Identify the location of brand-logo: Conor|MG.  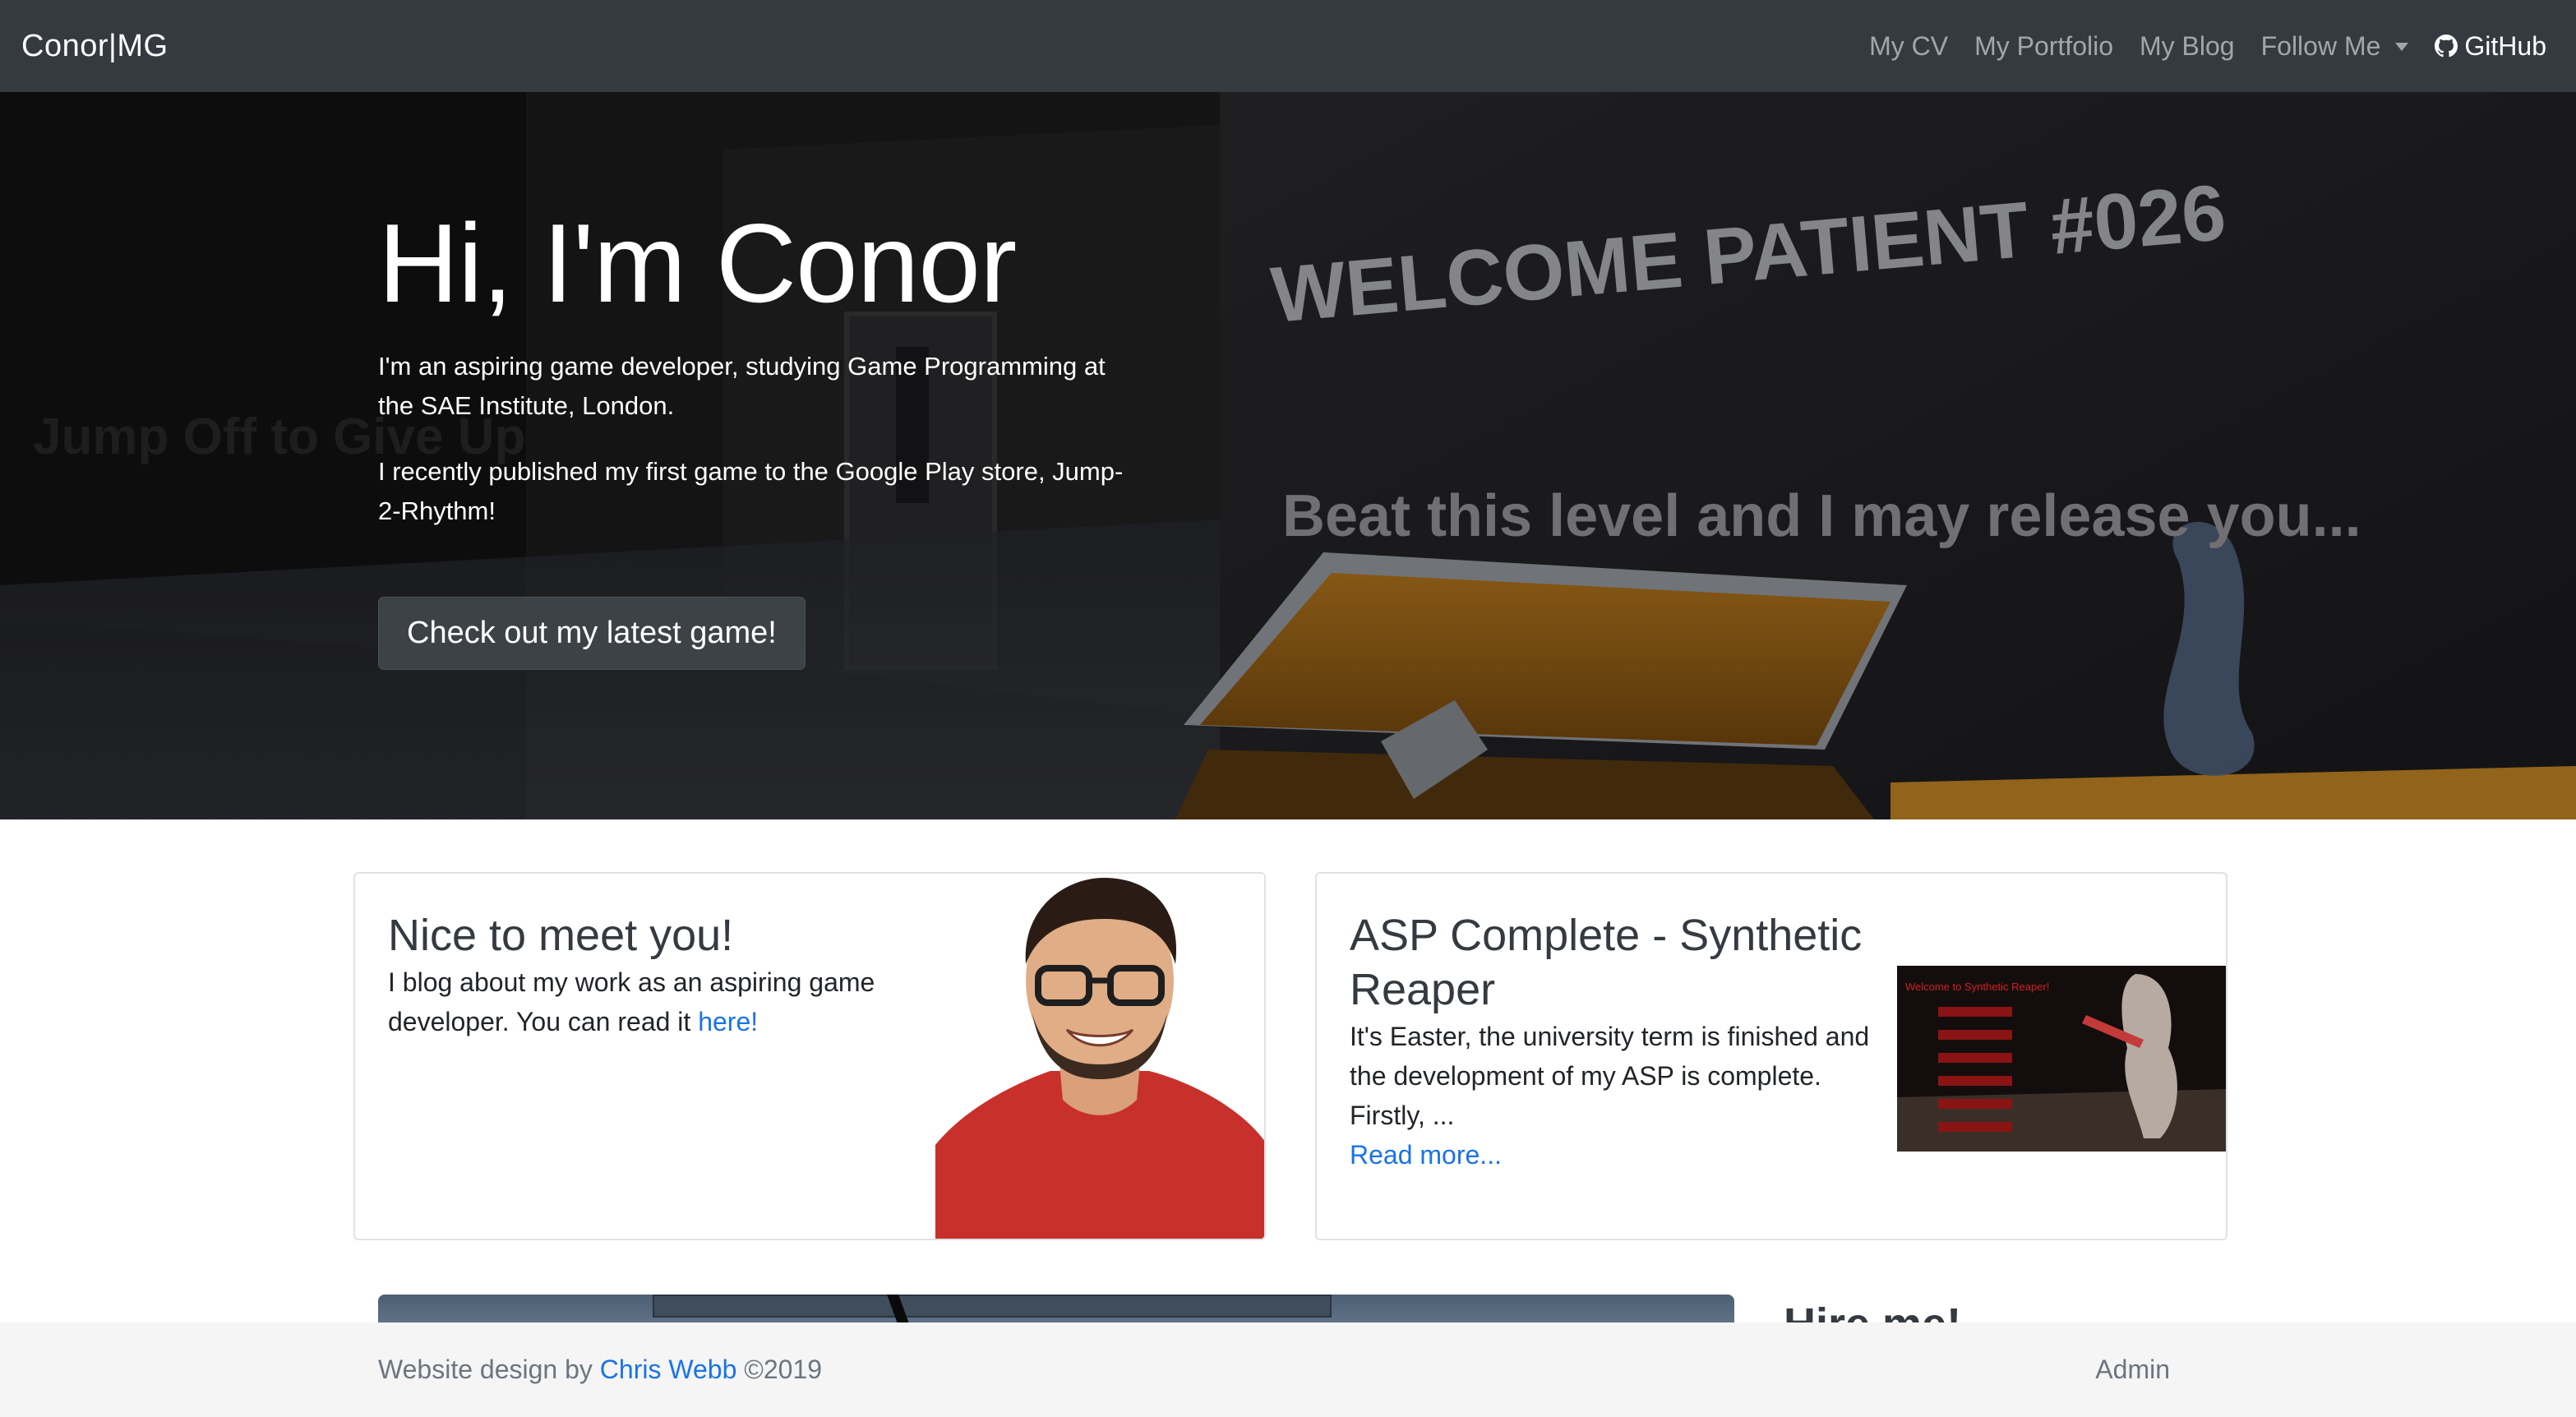
(95, 47).